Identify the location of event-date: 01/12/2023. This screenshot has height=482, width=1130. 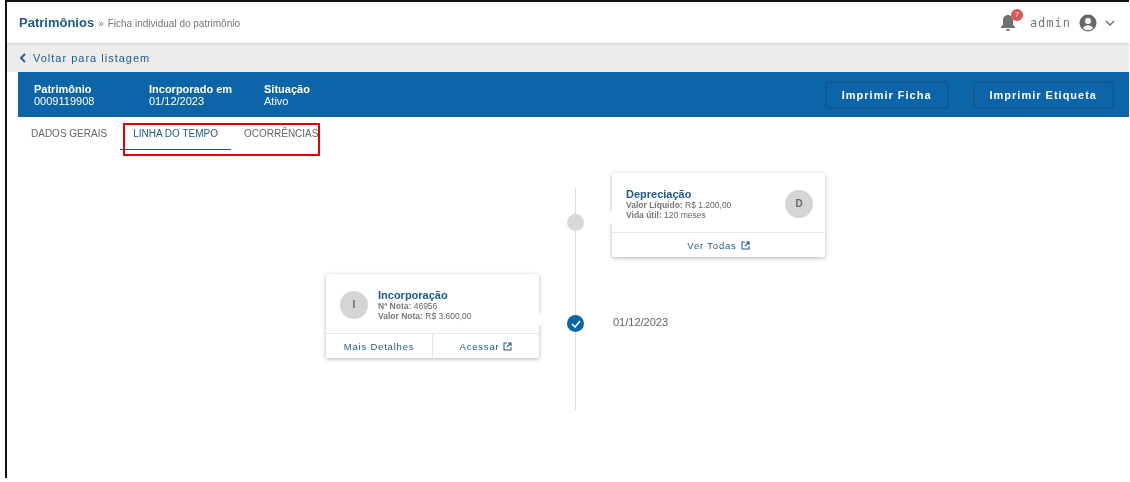
(641, 322).